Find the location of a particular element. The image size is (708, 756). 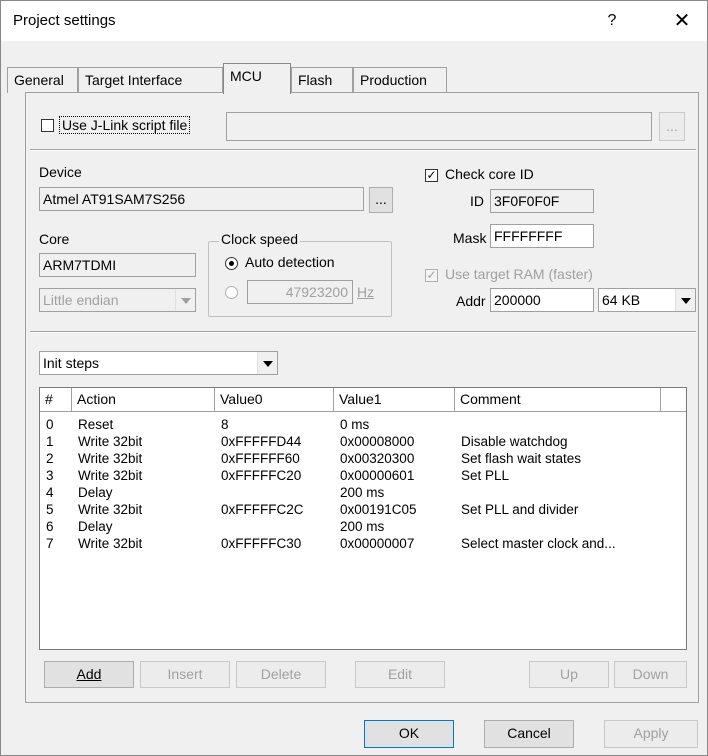

move-down-button: Down is located at coordinates (650, 674).